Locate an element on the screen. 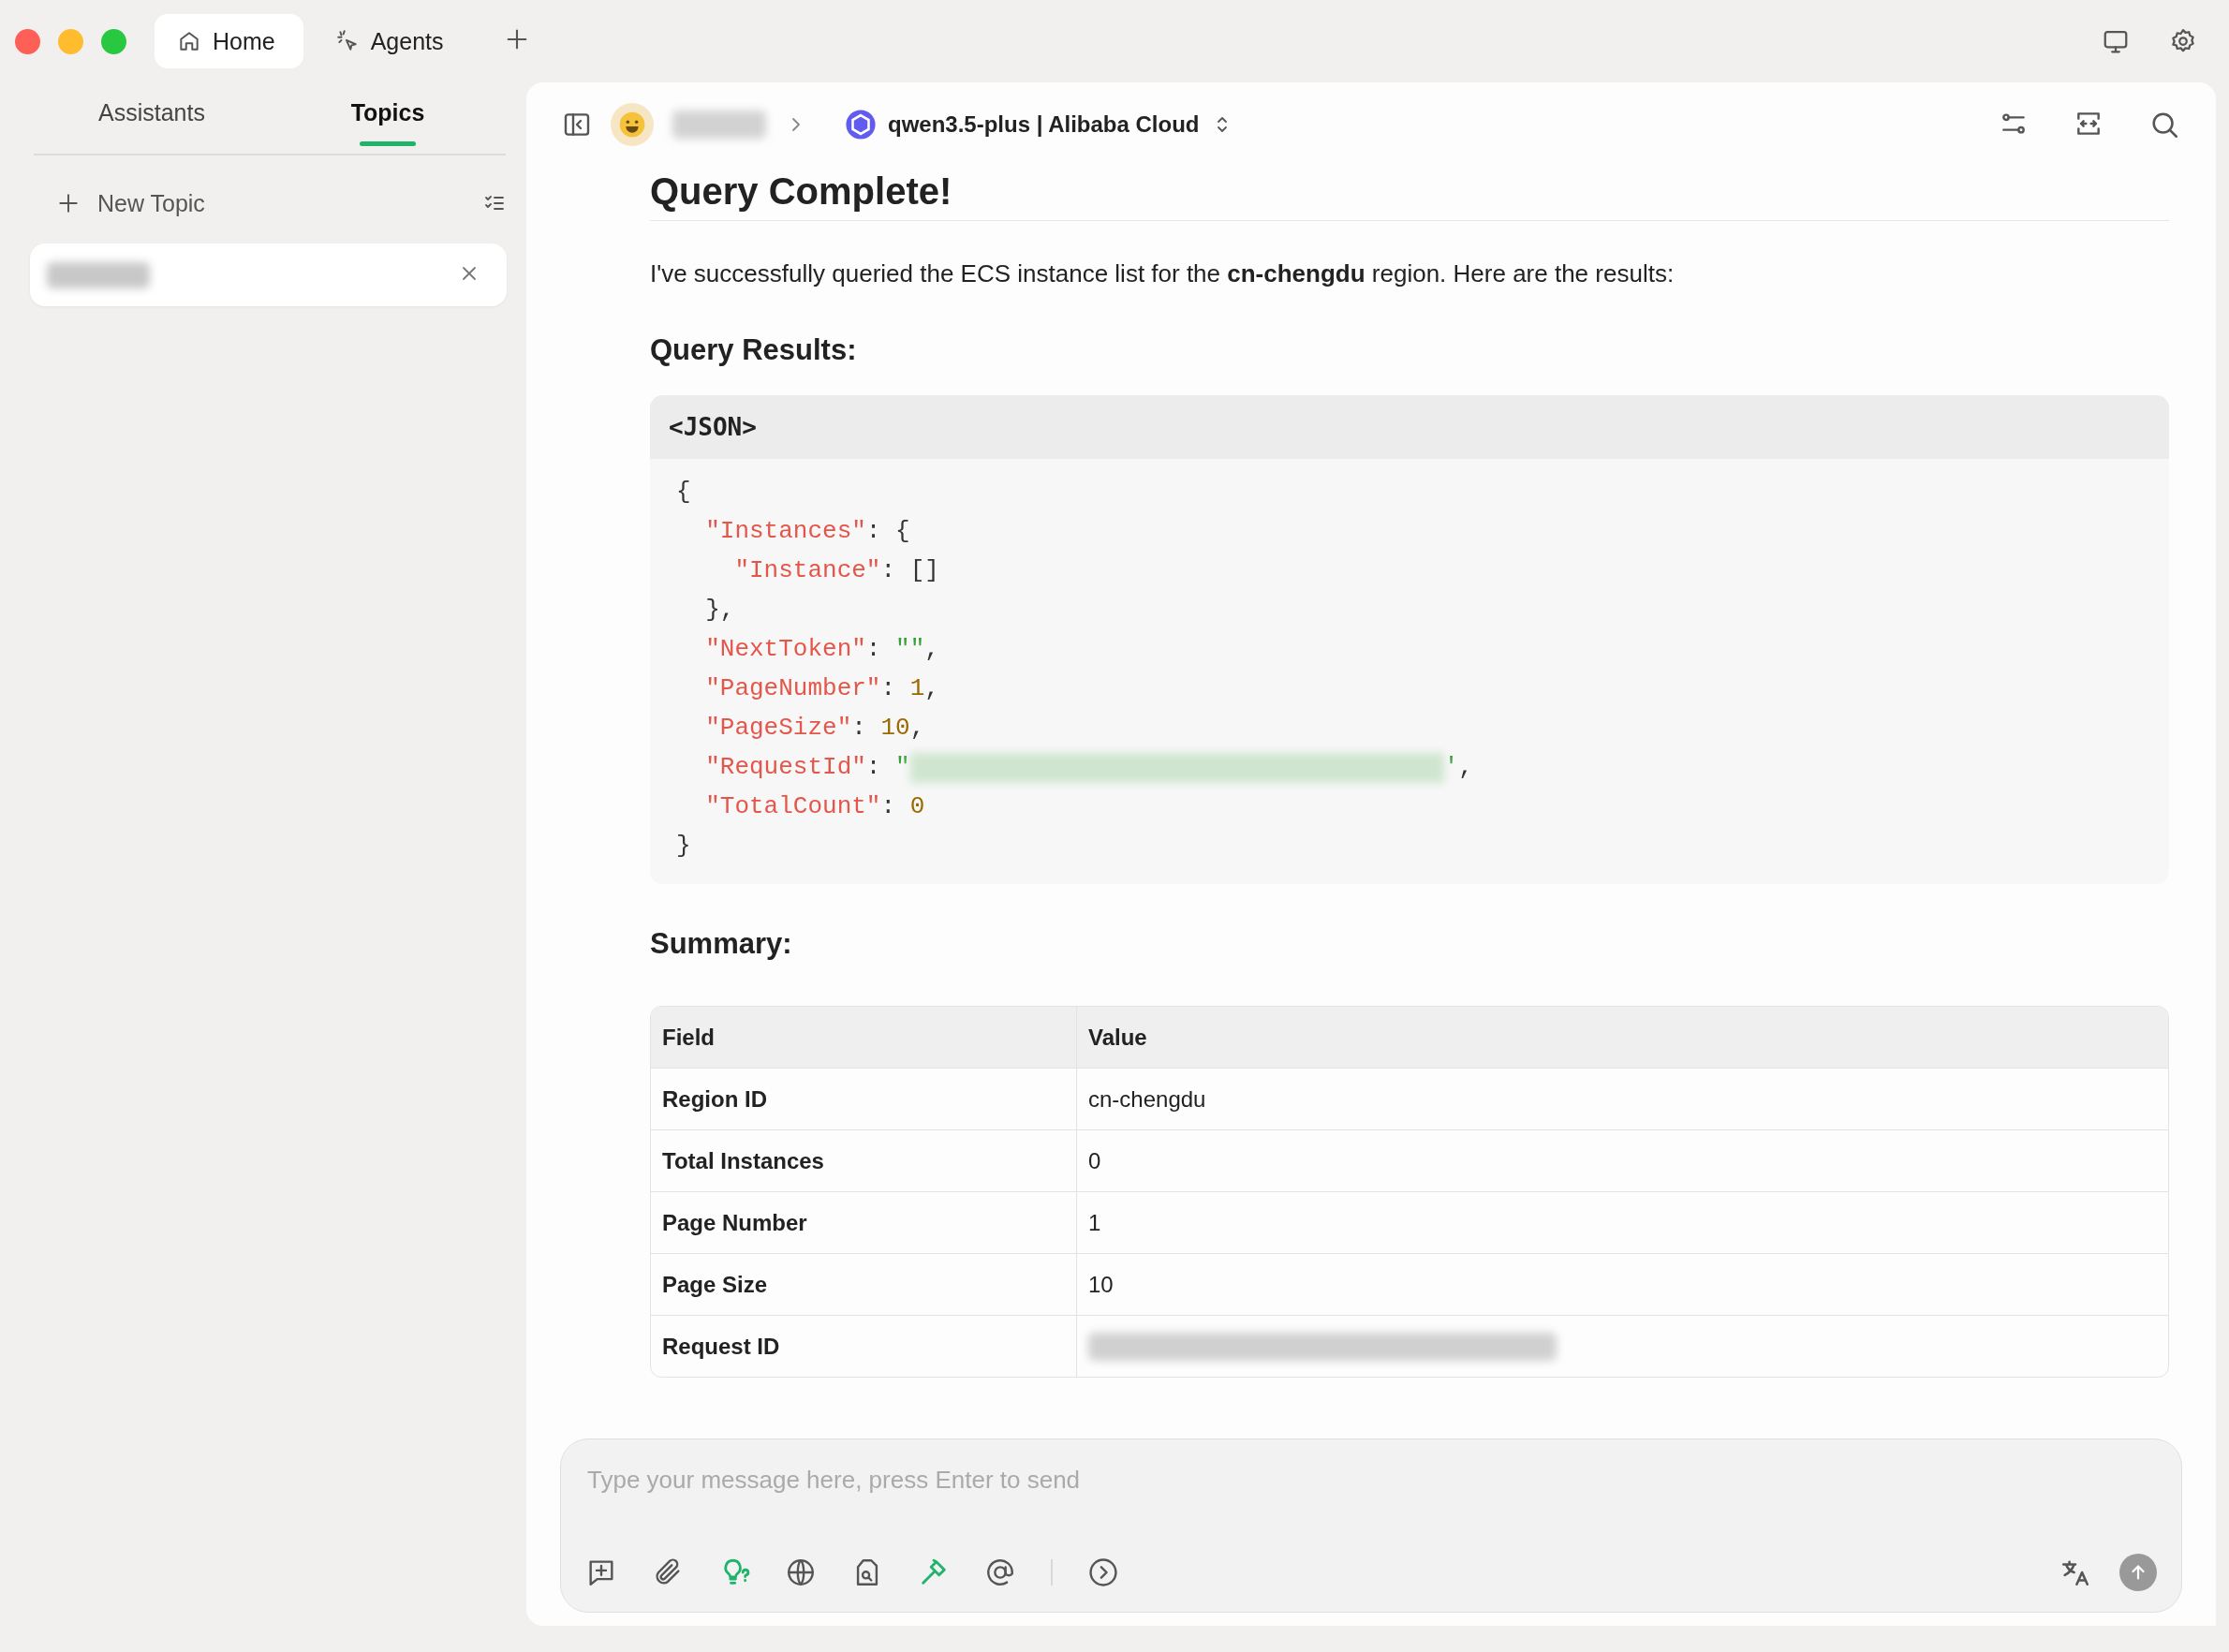 Image resolution: width=2229 pixels, height=1652 pixels. send-button is located at coordinates (2138, 1573).